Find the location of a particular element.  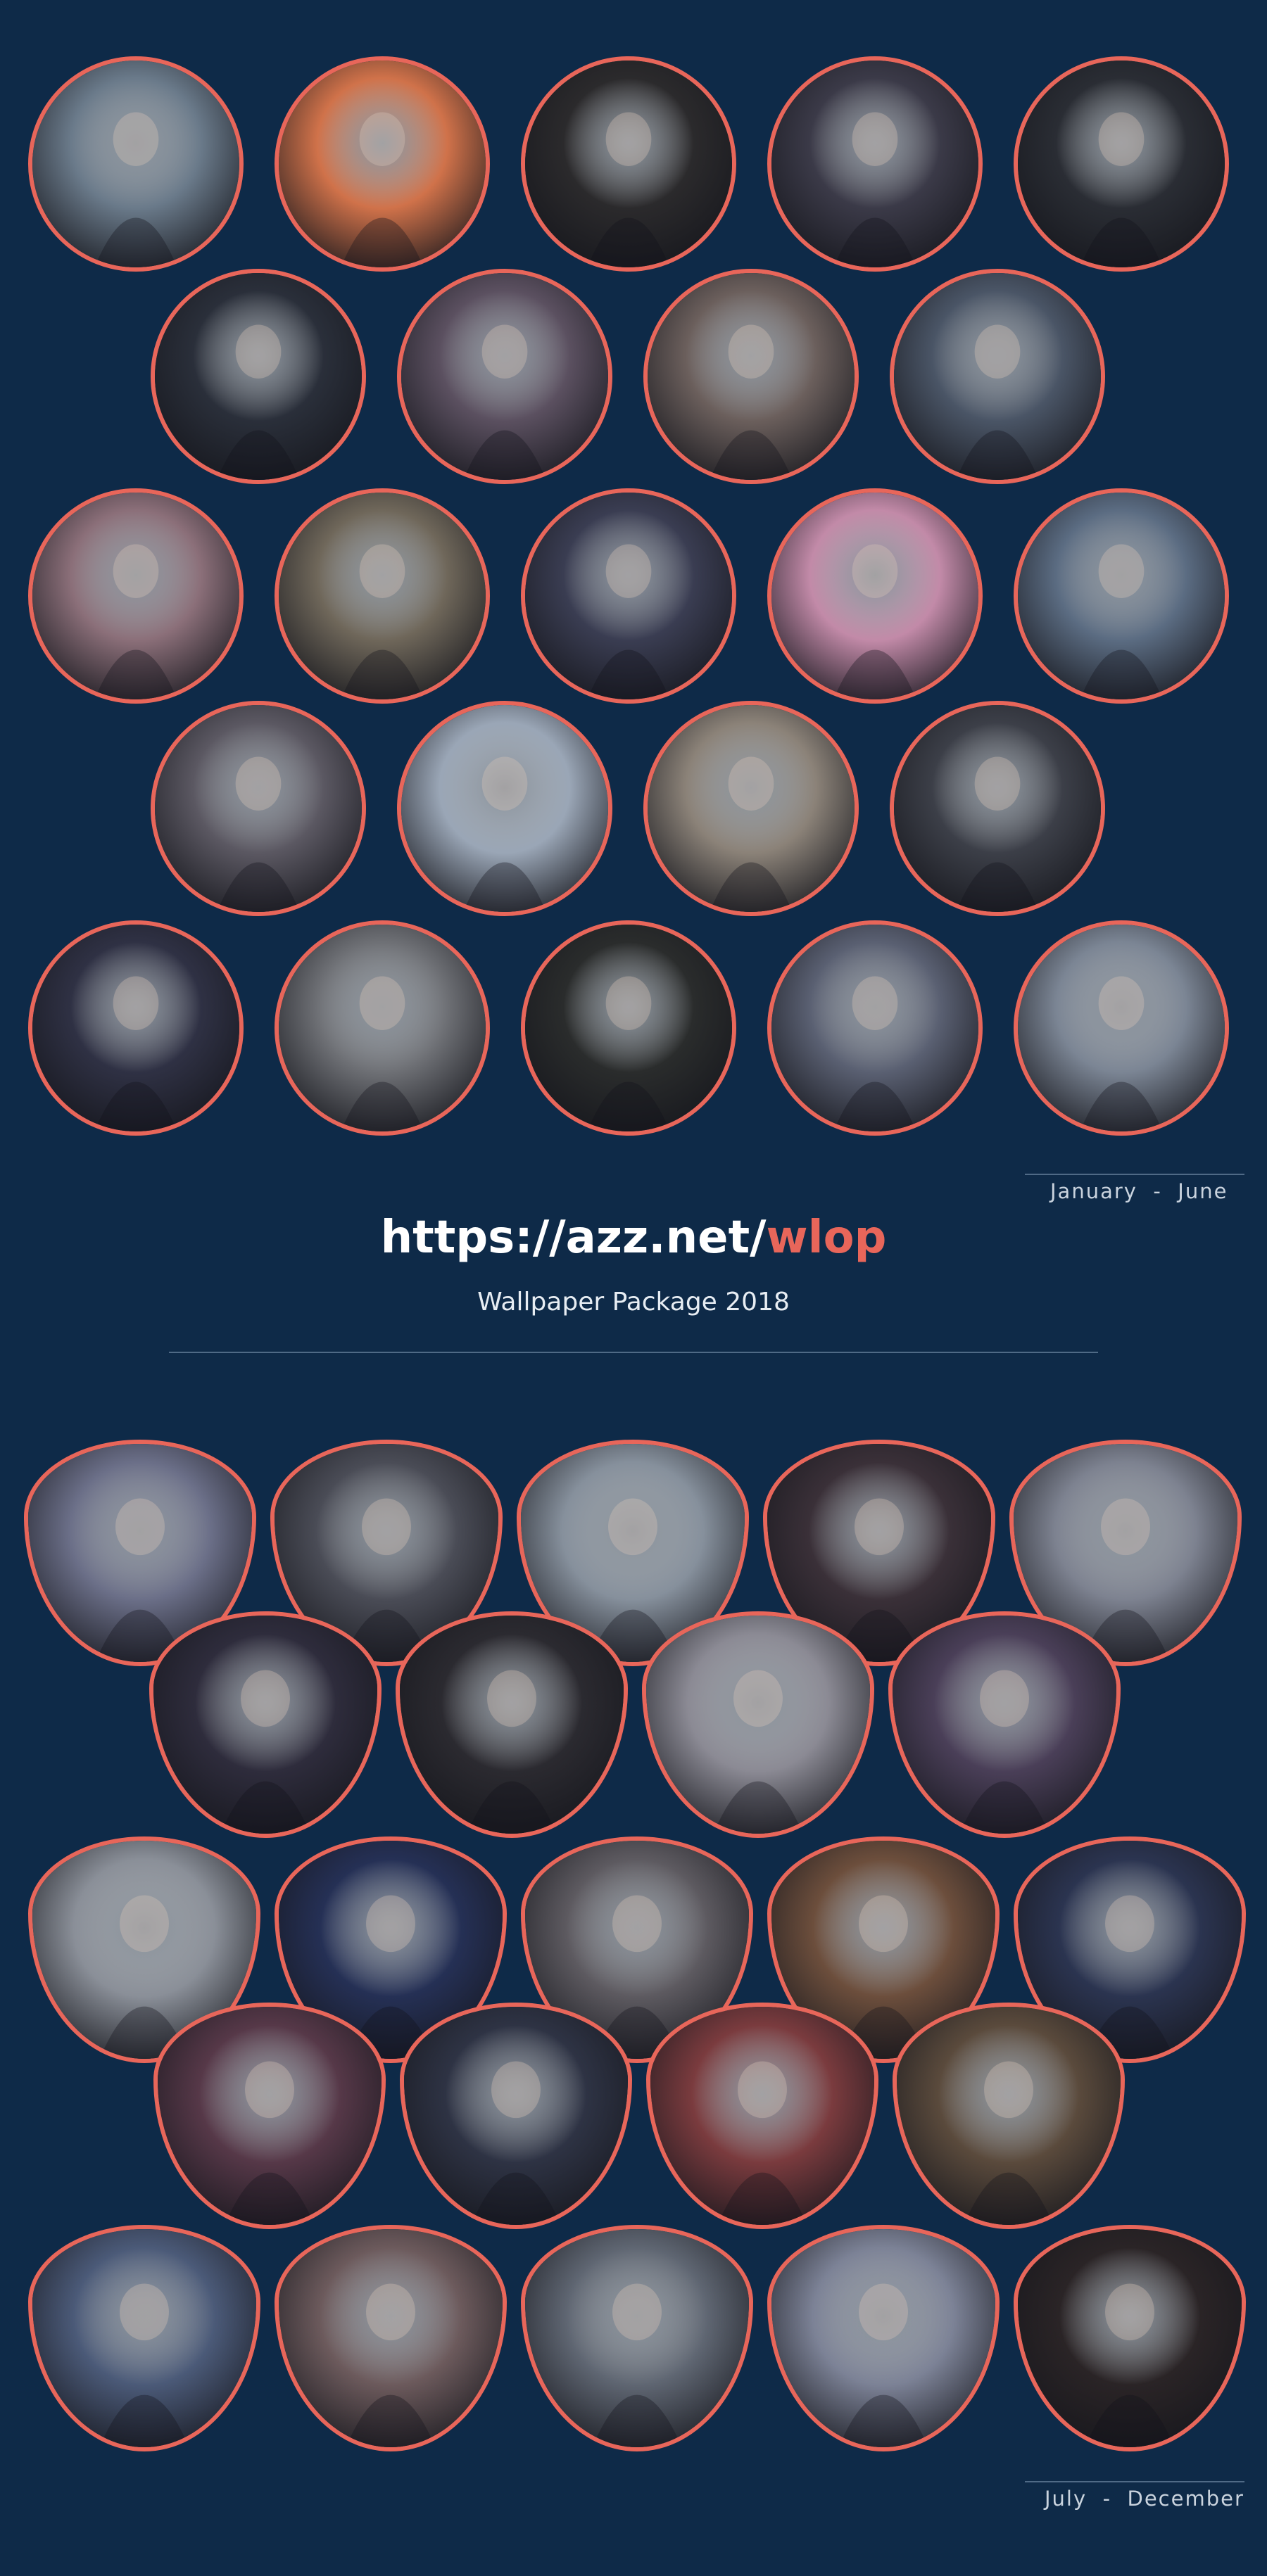

url-prefix: https://azz.net/ is located at coordinates (573, 1238).